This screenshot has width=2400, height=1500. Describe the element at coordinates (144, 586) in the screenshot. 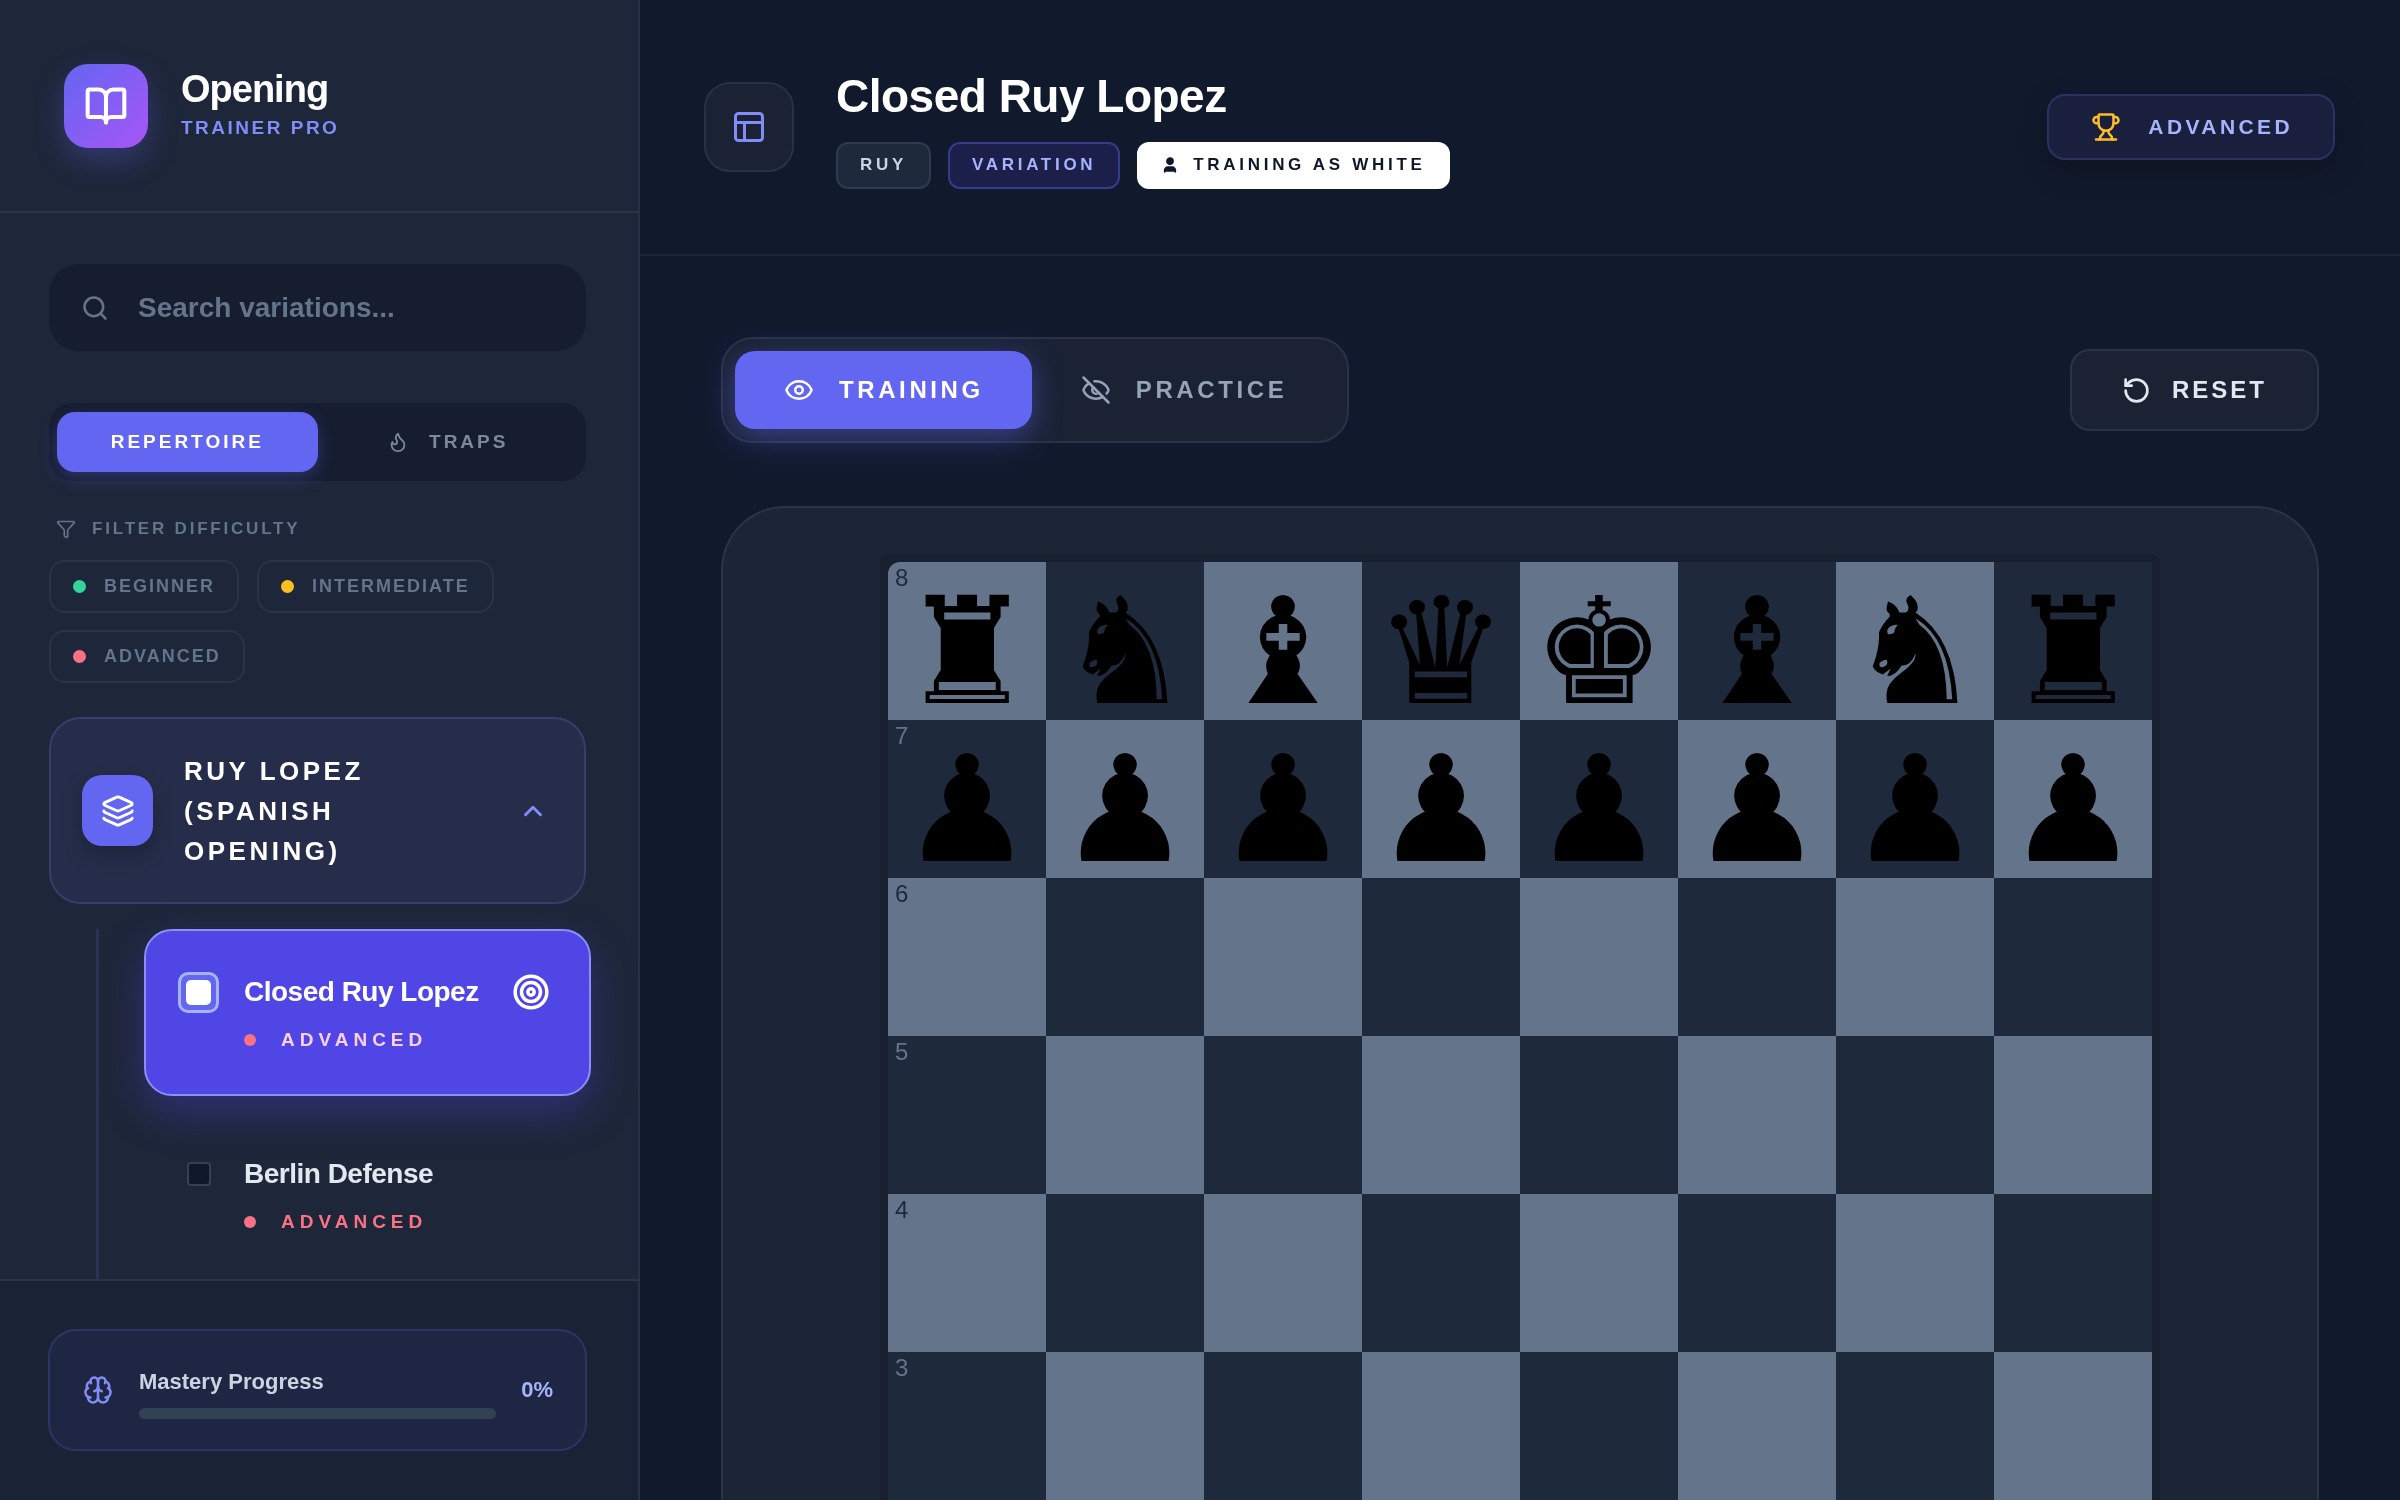

I see `difficulty-chip: BEGINNER` at that location.